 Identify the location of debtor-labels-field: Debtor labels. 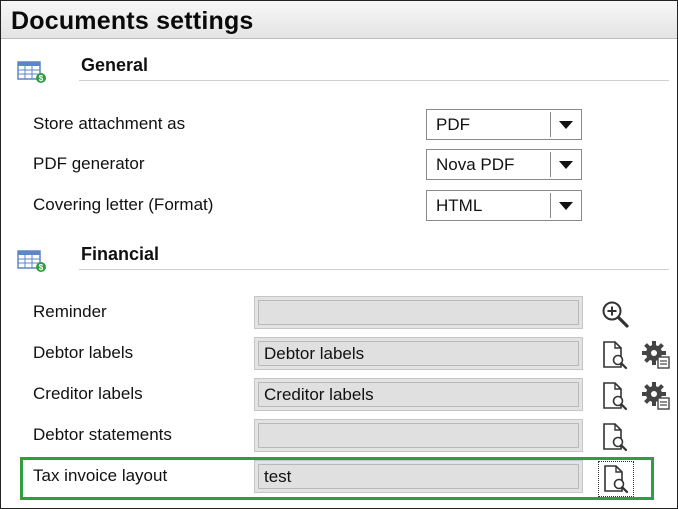
(418, 353).